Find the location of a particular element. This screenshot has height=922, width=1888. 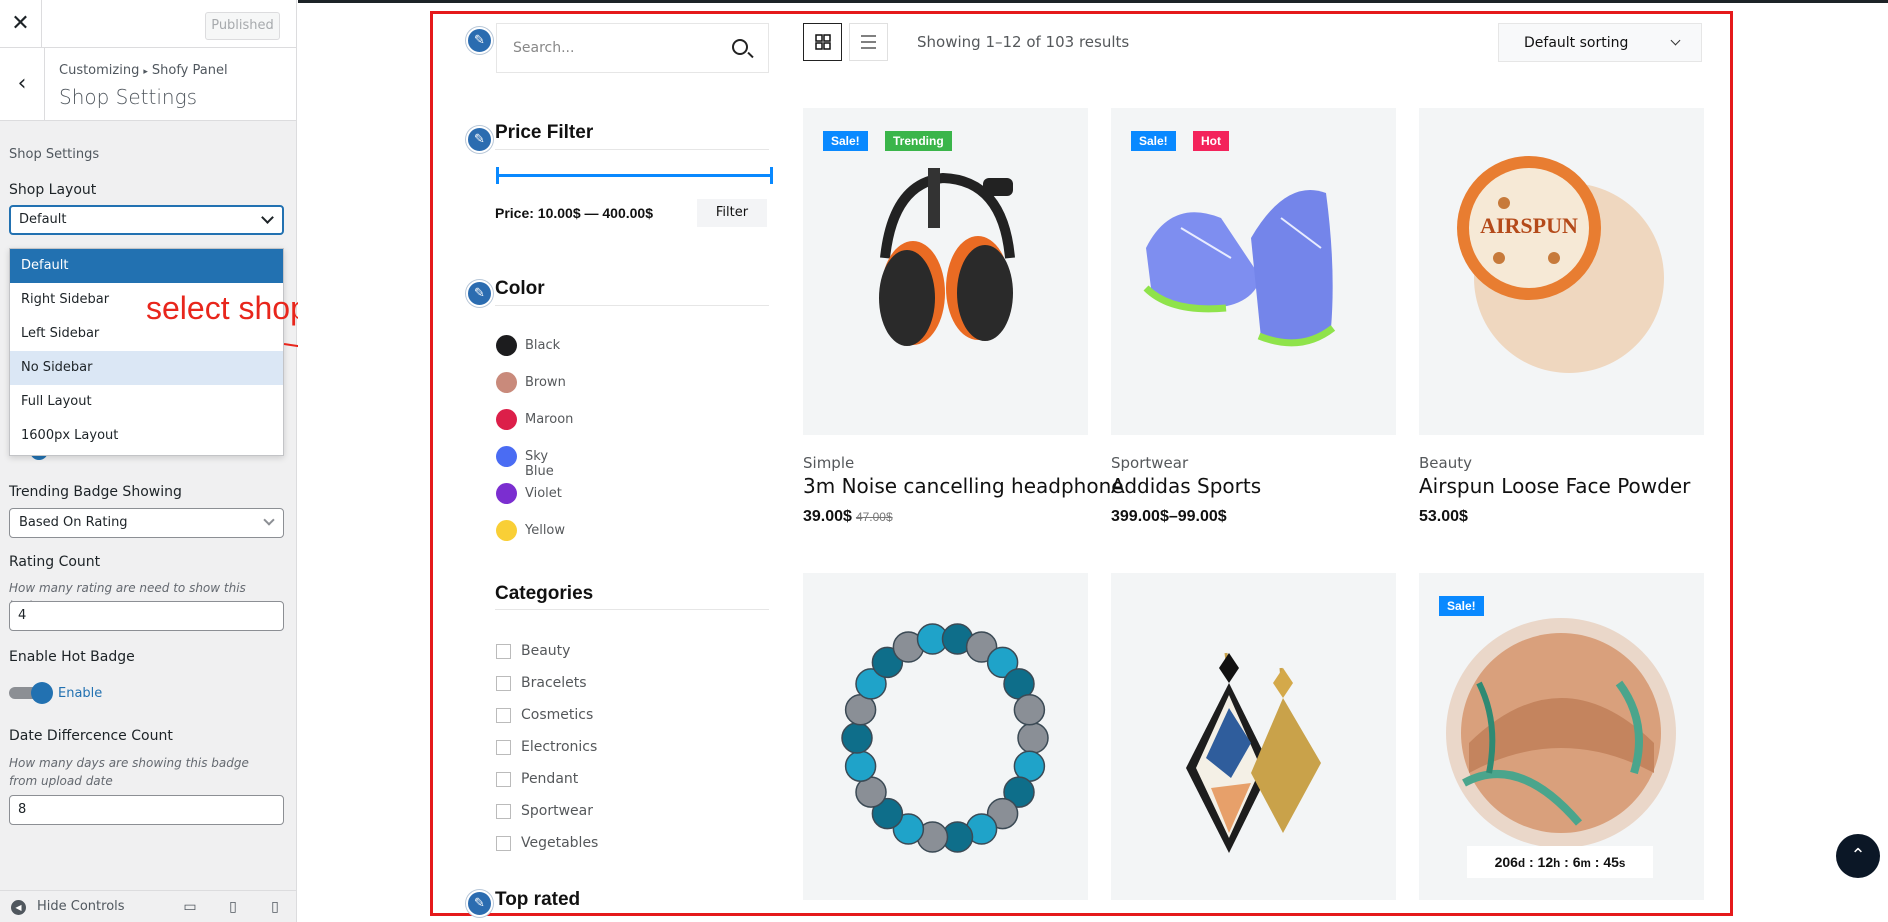

range-handle-min is located at coordinates (497, 175).